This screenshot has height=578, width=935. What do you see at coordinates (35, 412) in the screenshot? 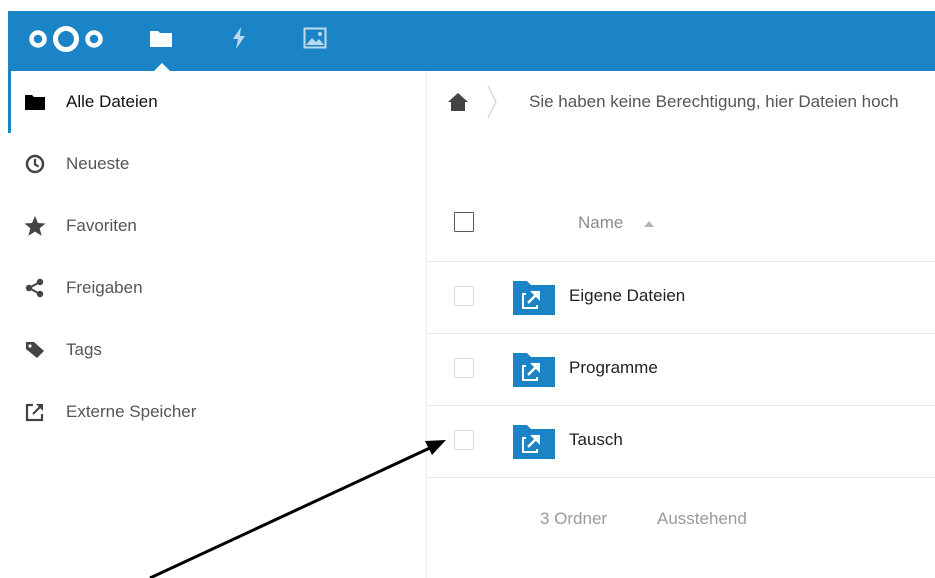
I see `external-link-icon` at bounding box center [35, 412].